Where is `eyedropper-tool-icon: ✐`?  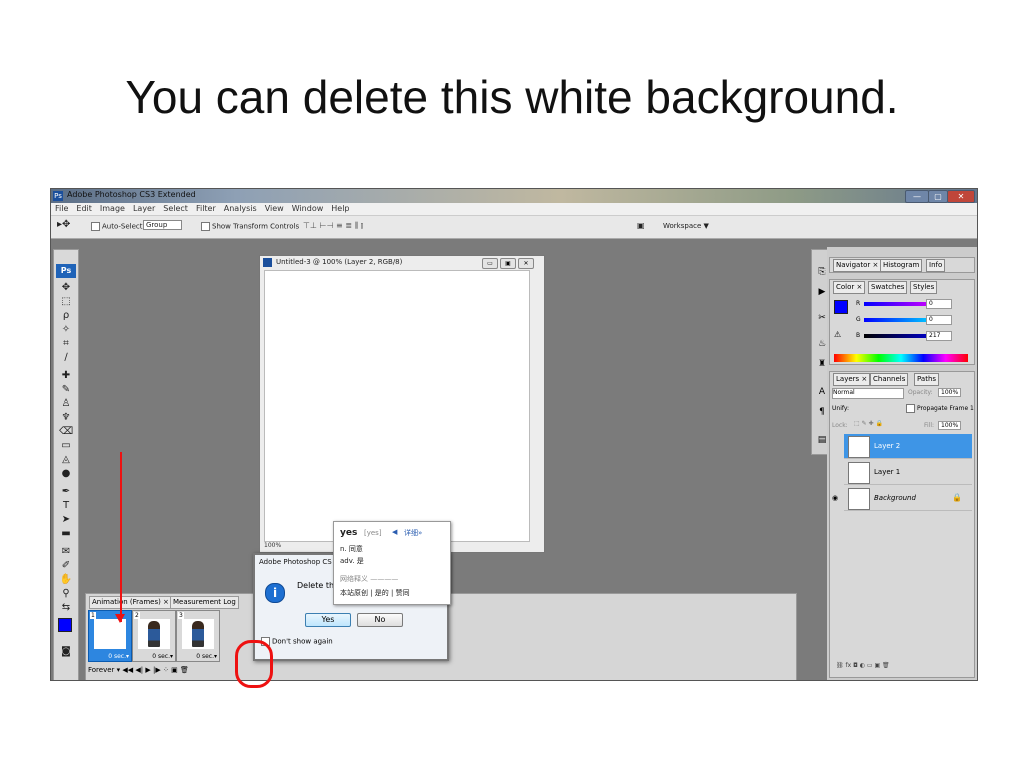 eyedropper-tool-icon: ✐ is located at coordinates (66, 566).